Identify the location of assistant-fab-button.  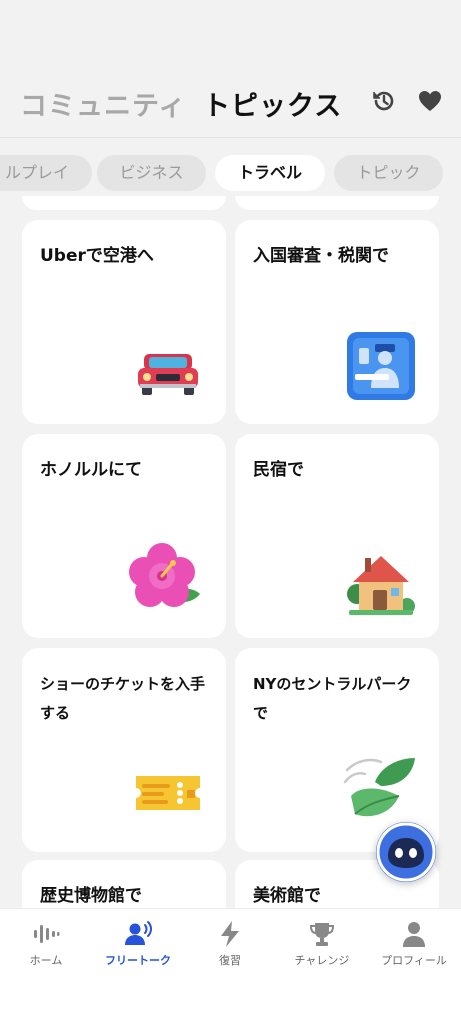
(406, 852).